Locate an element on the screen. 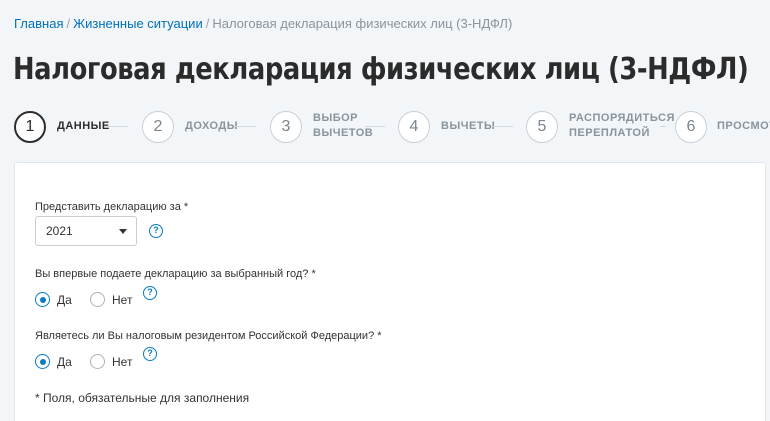 The width and height of the screenshot is (770, 421). year-select-value: 2021 is located at coordinates (59, 231).